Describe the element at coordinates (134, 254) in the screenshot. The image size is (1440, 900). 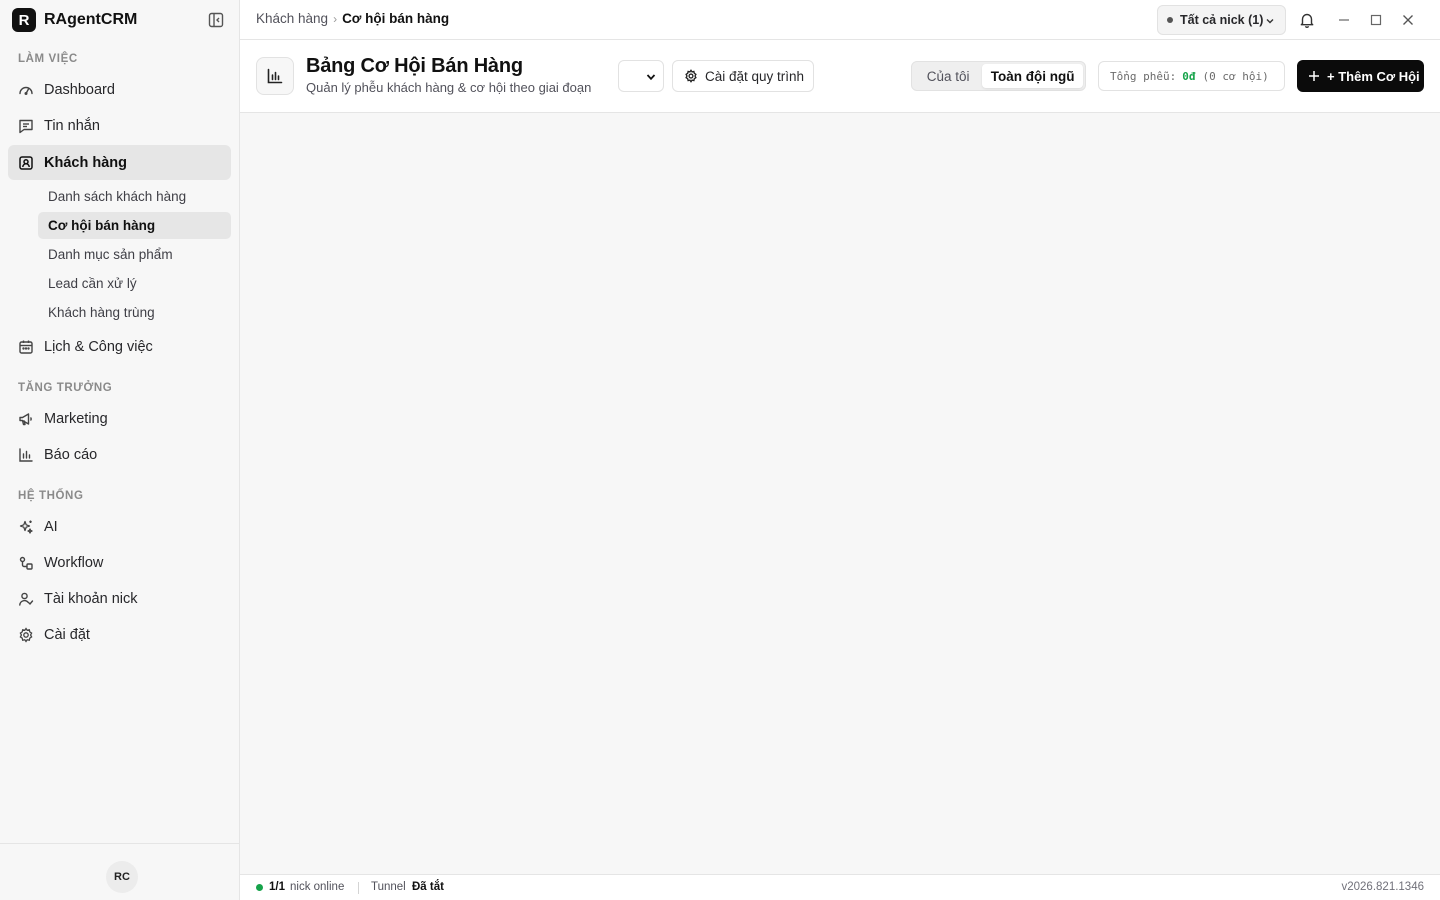
I see `sidebar-subitem-products: Danh mục sản phẩm` at that location.